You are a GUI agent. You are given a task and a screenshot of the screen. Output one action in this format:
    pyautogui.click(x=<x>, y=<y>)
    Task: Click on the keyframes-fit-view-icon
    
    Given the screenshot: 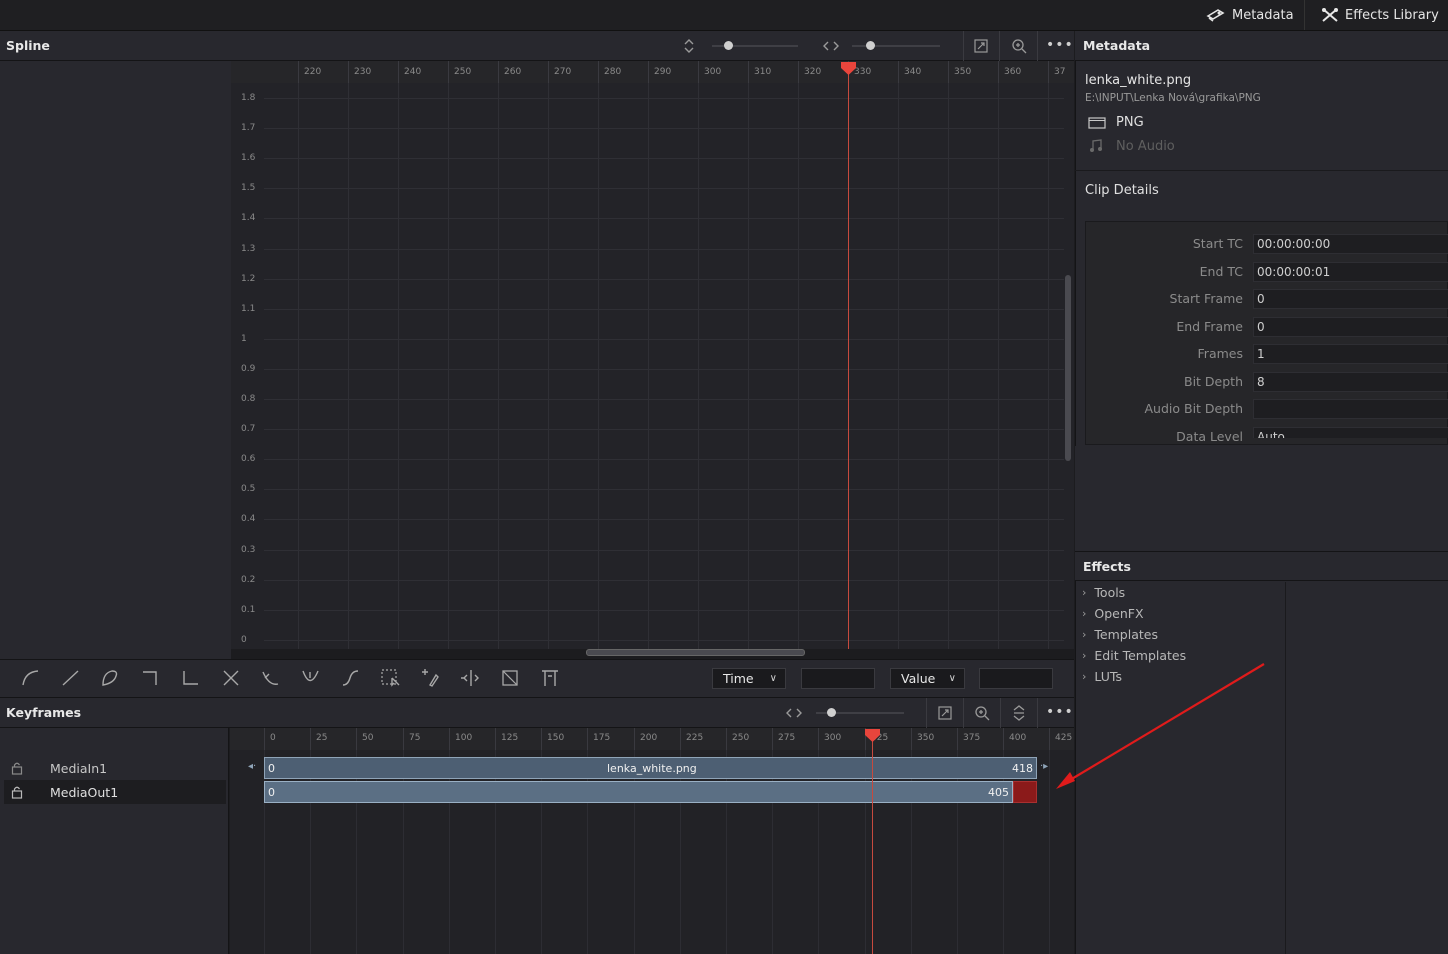 What is the action you would take?
    pyautogui.click(x=945, y=713)
    